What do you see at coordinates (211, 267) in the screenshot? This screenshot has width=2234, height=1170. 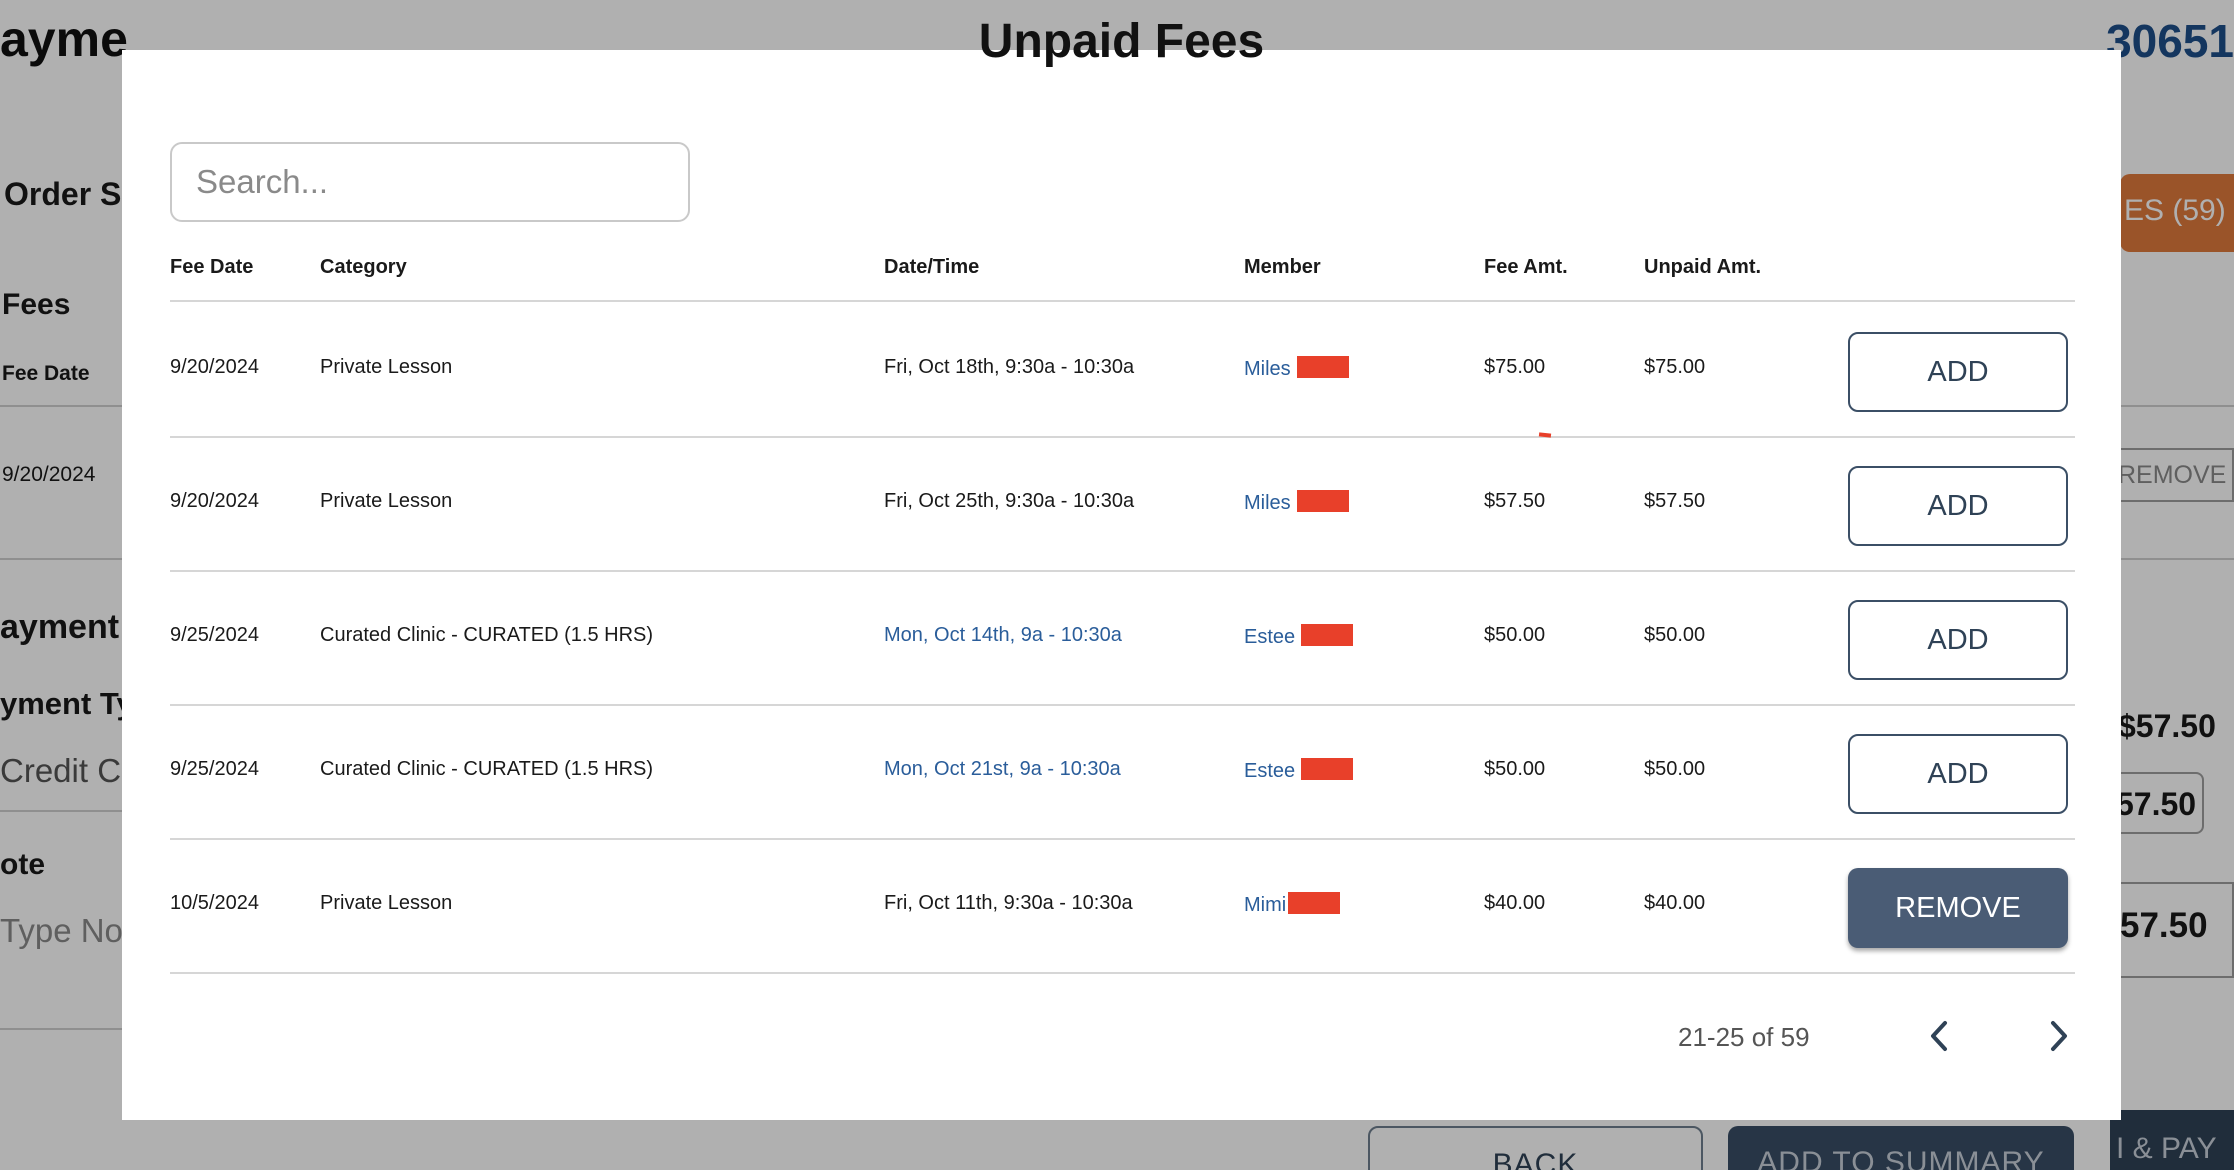 I see `column-header-fee-date: Fee Date` at bounding box center [211, 267].